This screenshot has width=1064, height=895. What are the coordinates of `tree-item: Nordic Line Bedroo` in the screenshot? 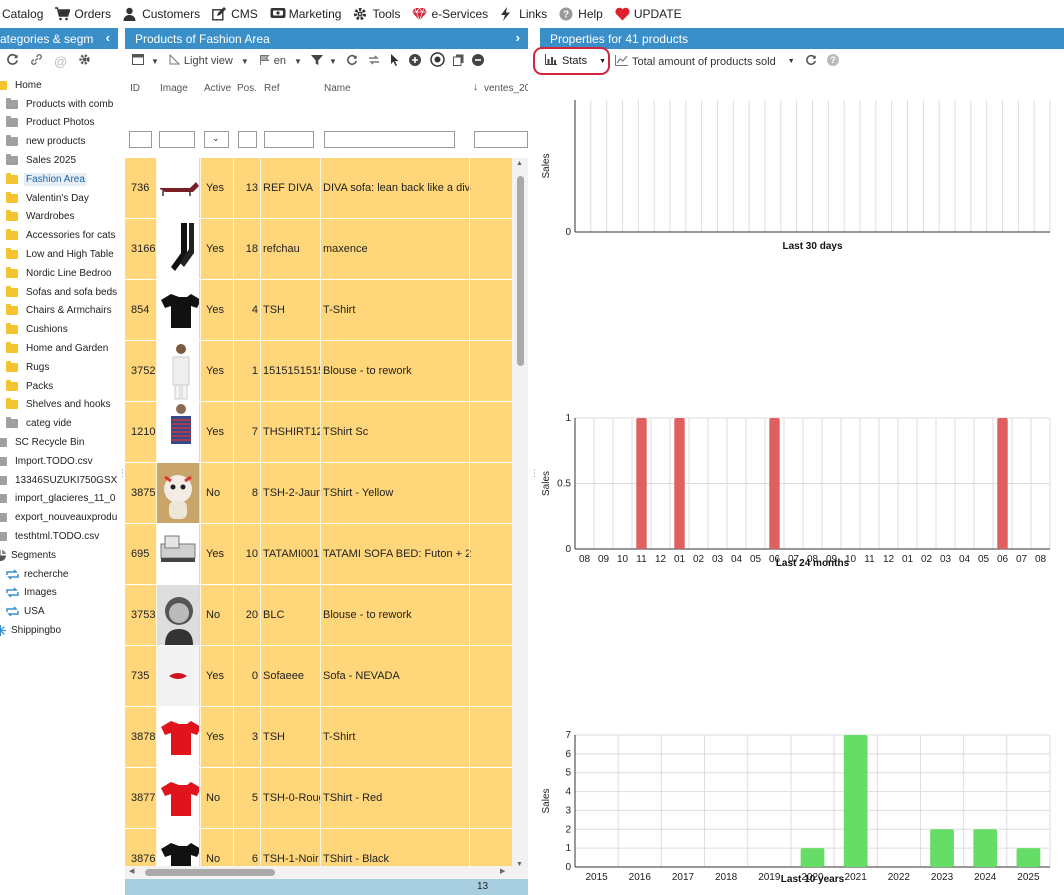 It's located at (59, 273).